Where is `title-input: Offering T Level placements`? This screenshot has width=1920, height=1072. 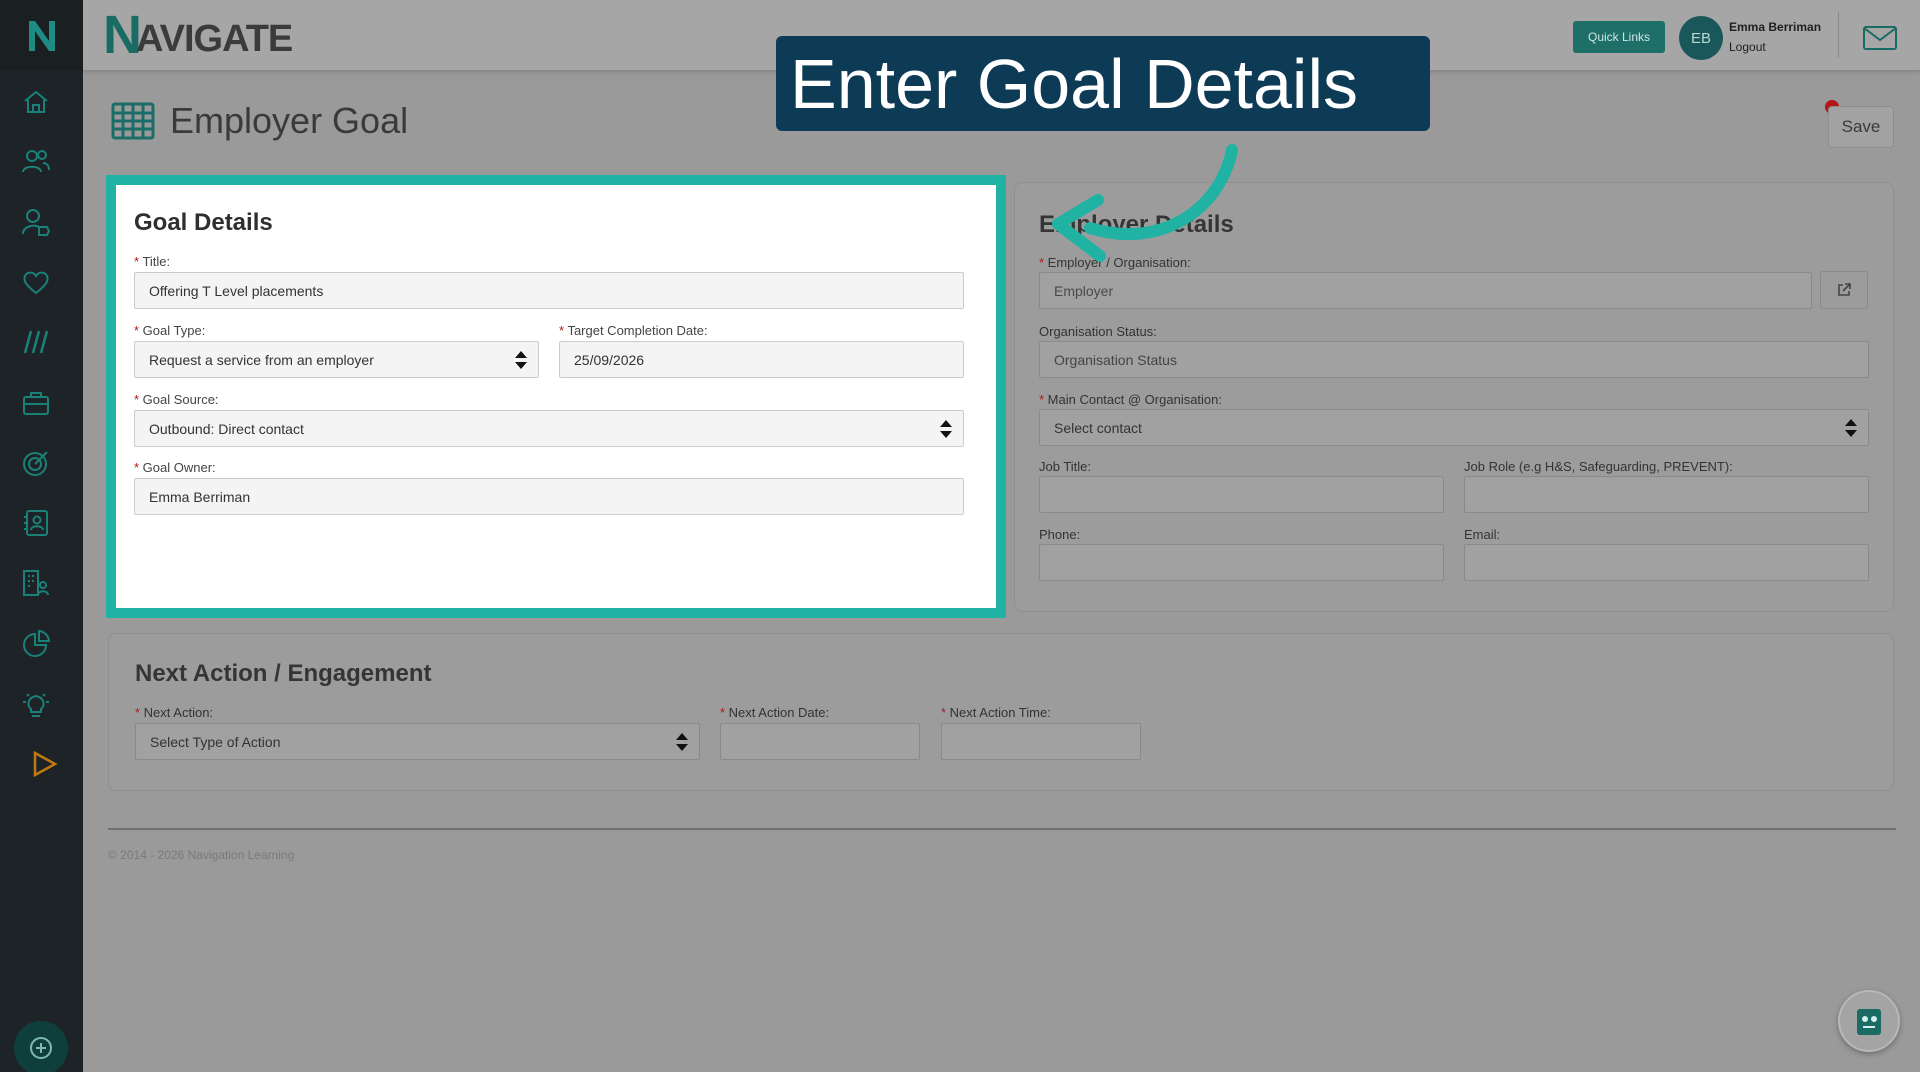
title-input: Offering T Level placements is located at coordinates (549, 290).